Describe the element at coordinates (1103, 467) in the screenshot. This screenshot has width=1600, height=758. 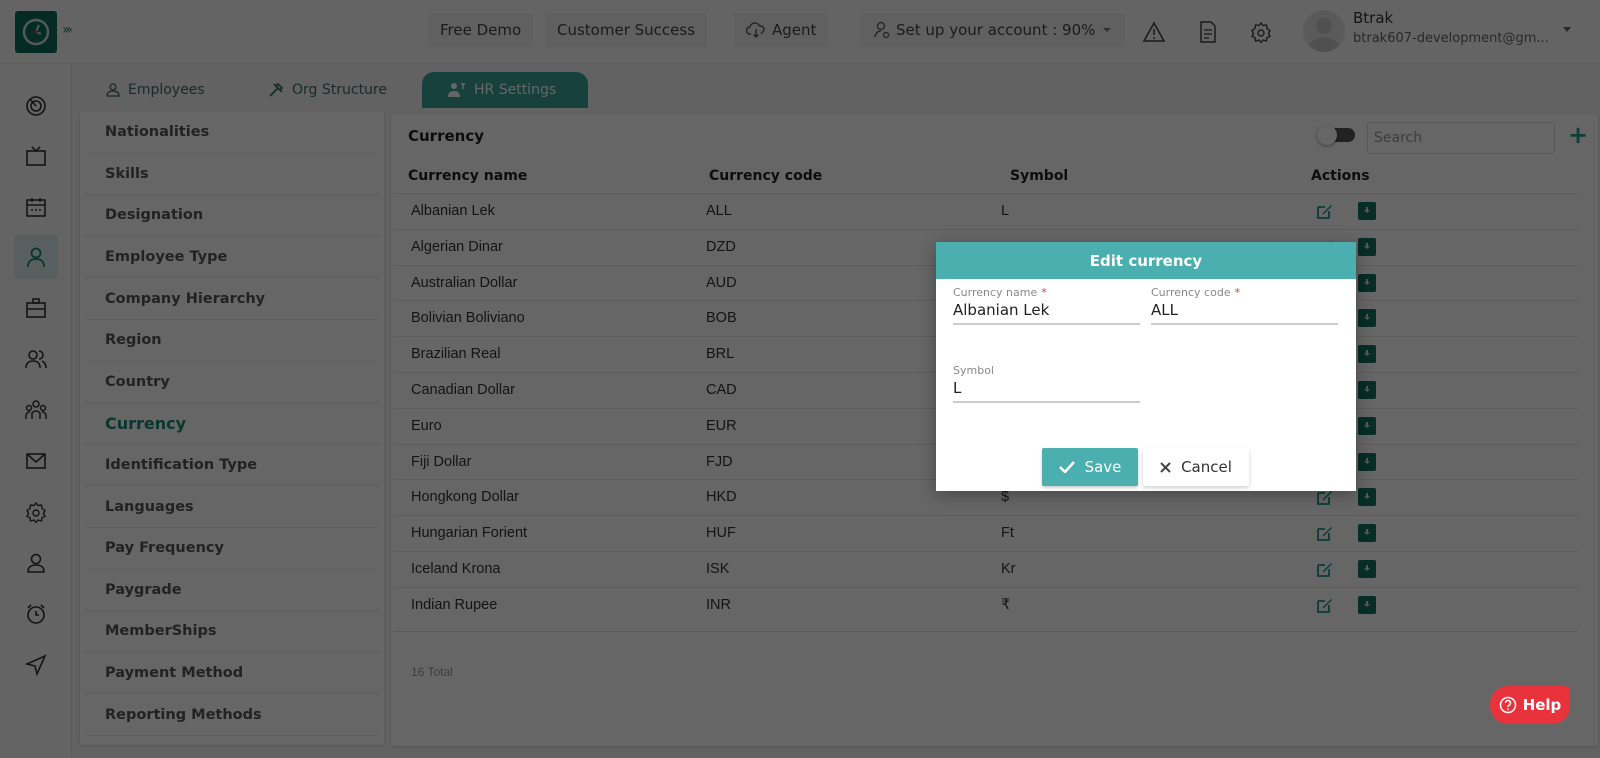
I see `save-label: Save` at that location.